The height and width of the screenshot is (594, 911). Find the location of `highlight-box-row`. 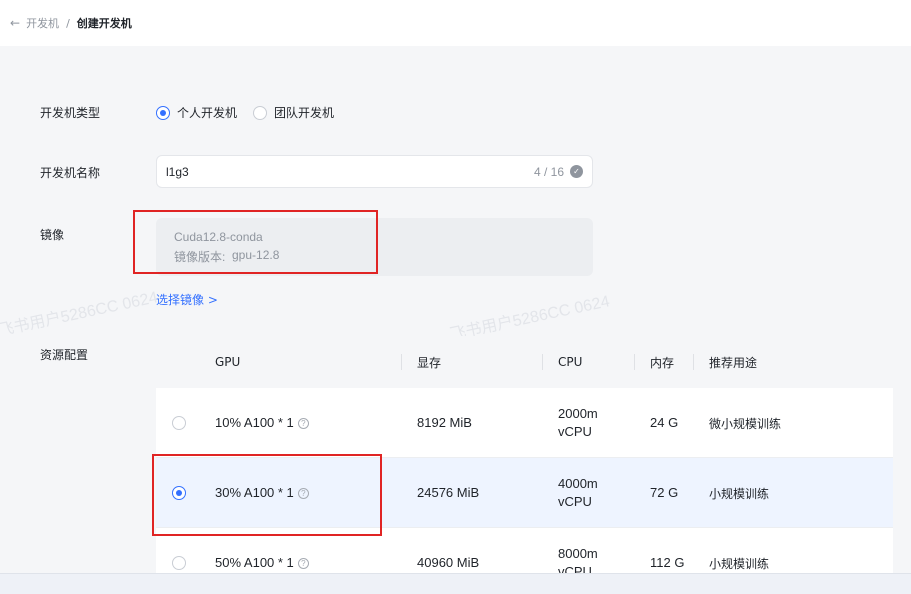

highlight-box-row is located at coordinates (267, 495).